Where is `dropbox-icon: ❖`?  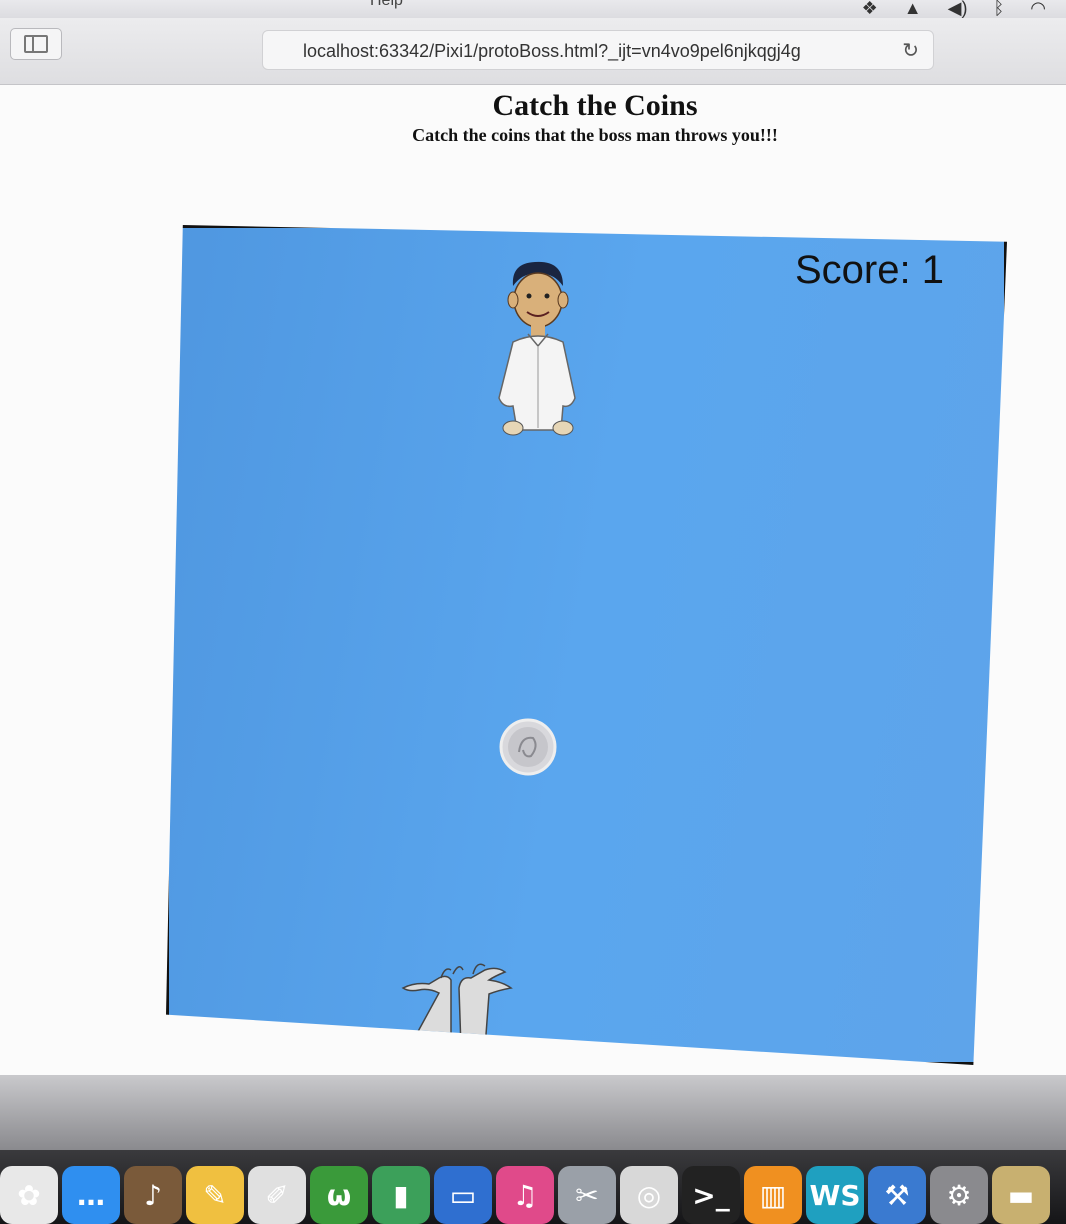
dropbox-icon: ❖ is located at coordinates (870, 9).